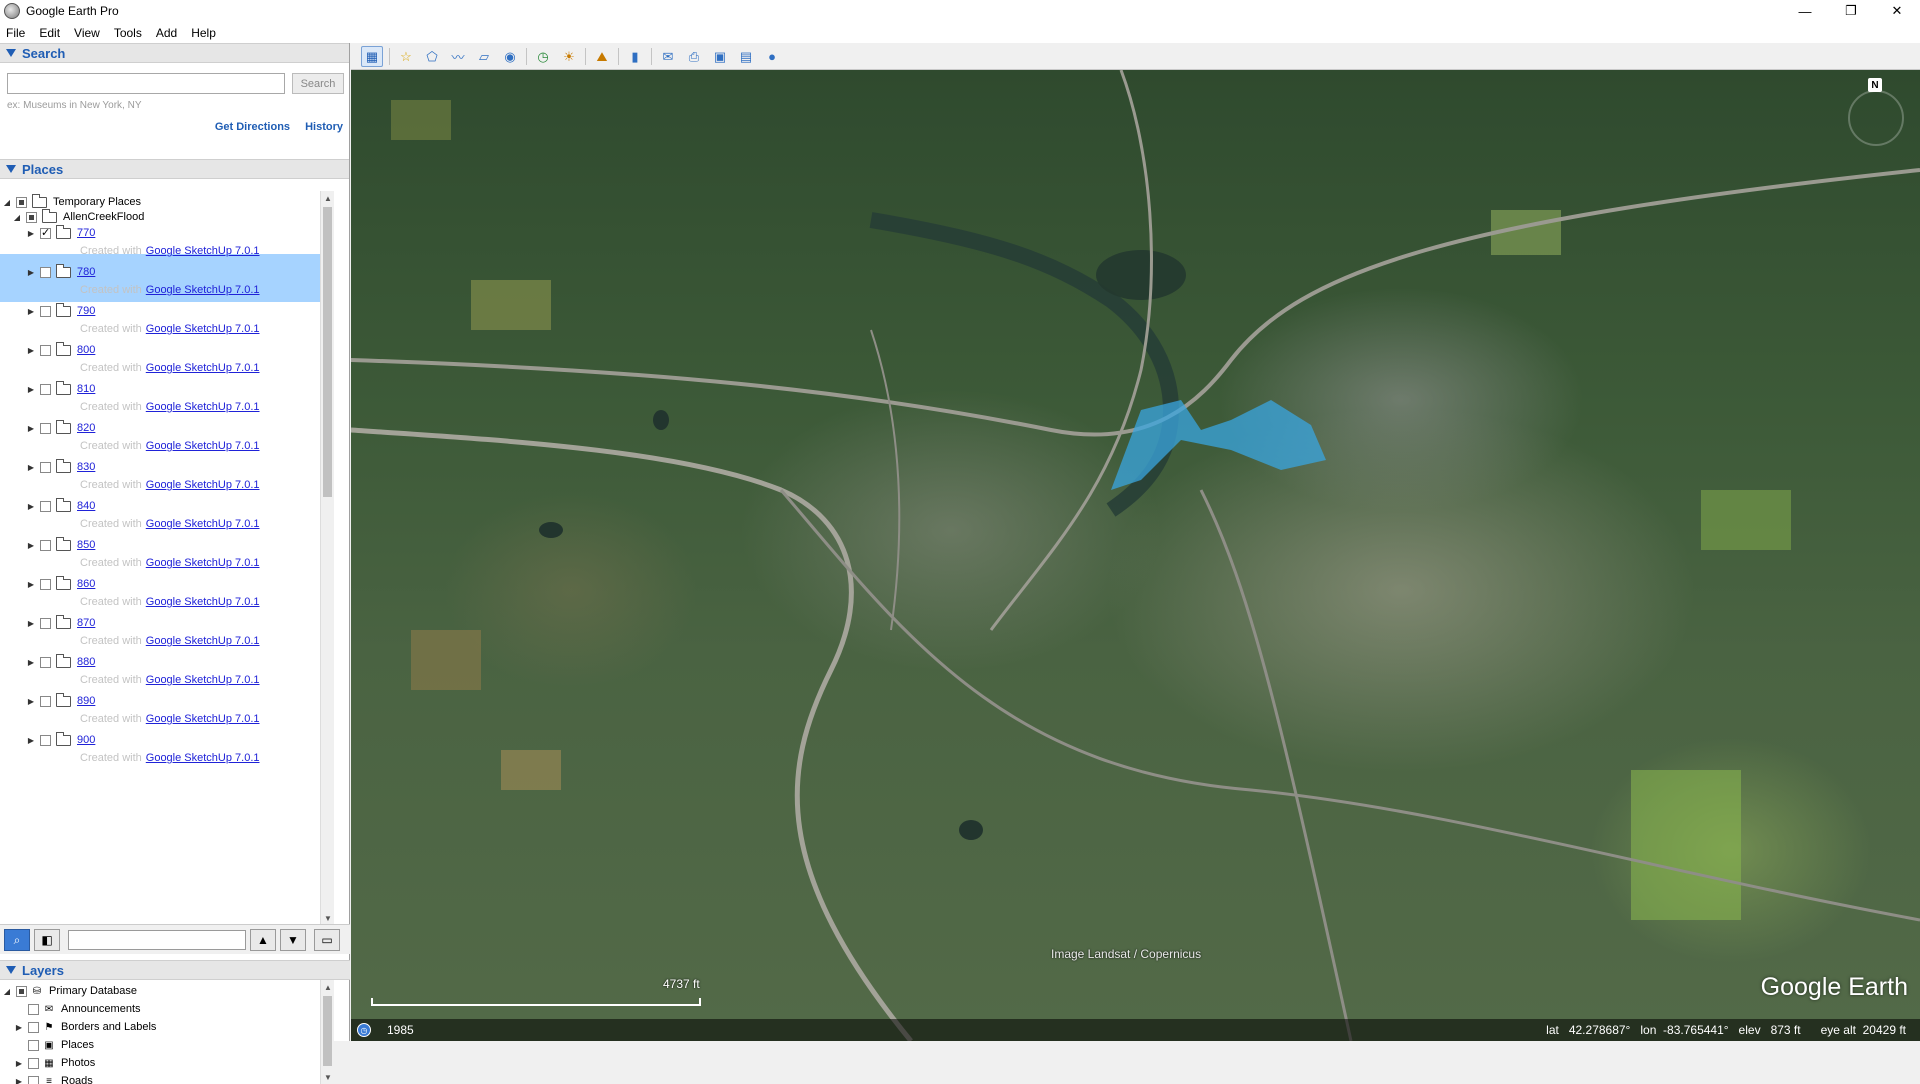  I want to click on add-image-overlay-icon: ▱, so click(484, 56).